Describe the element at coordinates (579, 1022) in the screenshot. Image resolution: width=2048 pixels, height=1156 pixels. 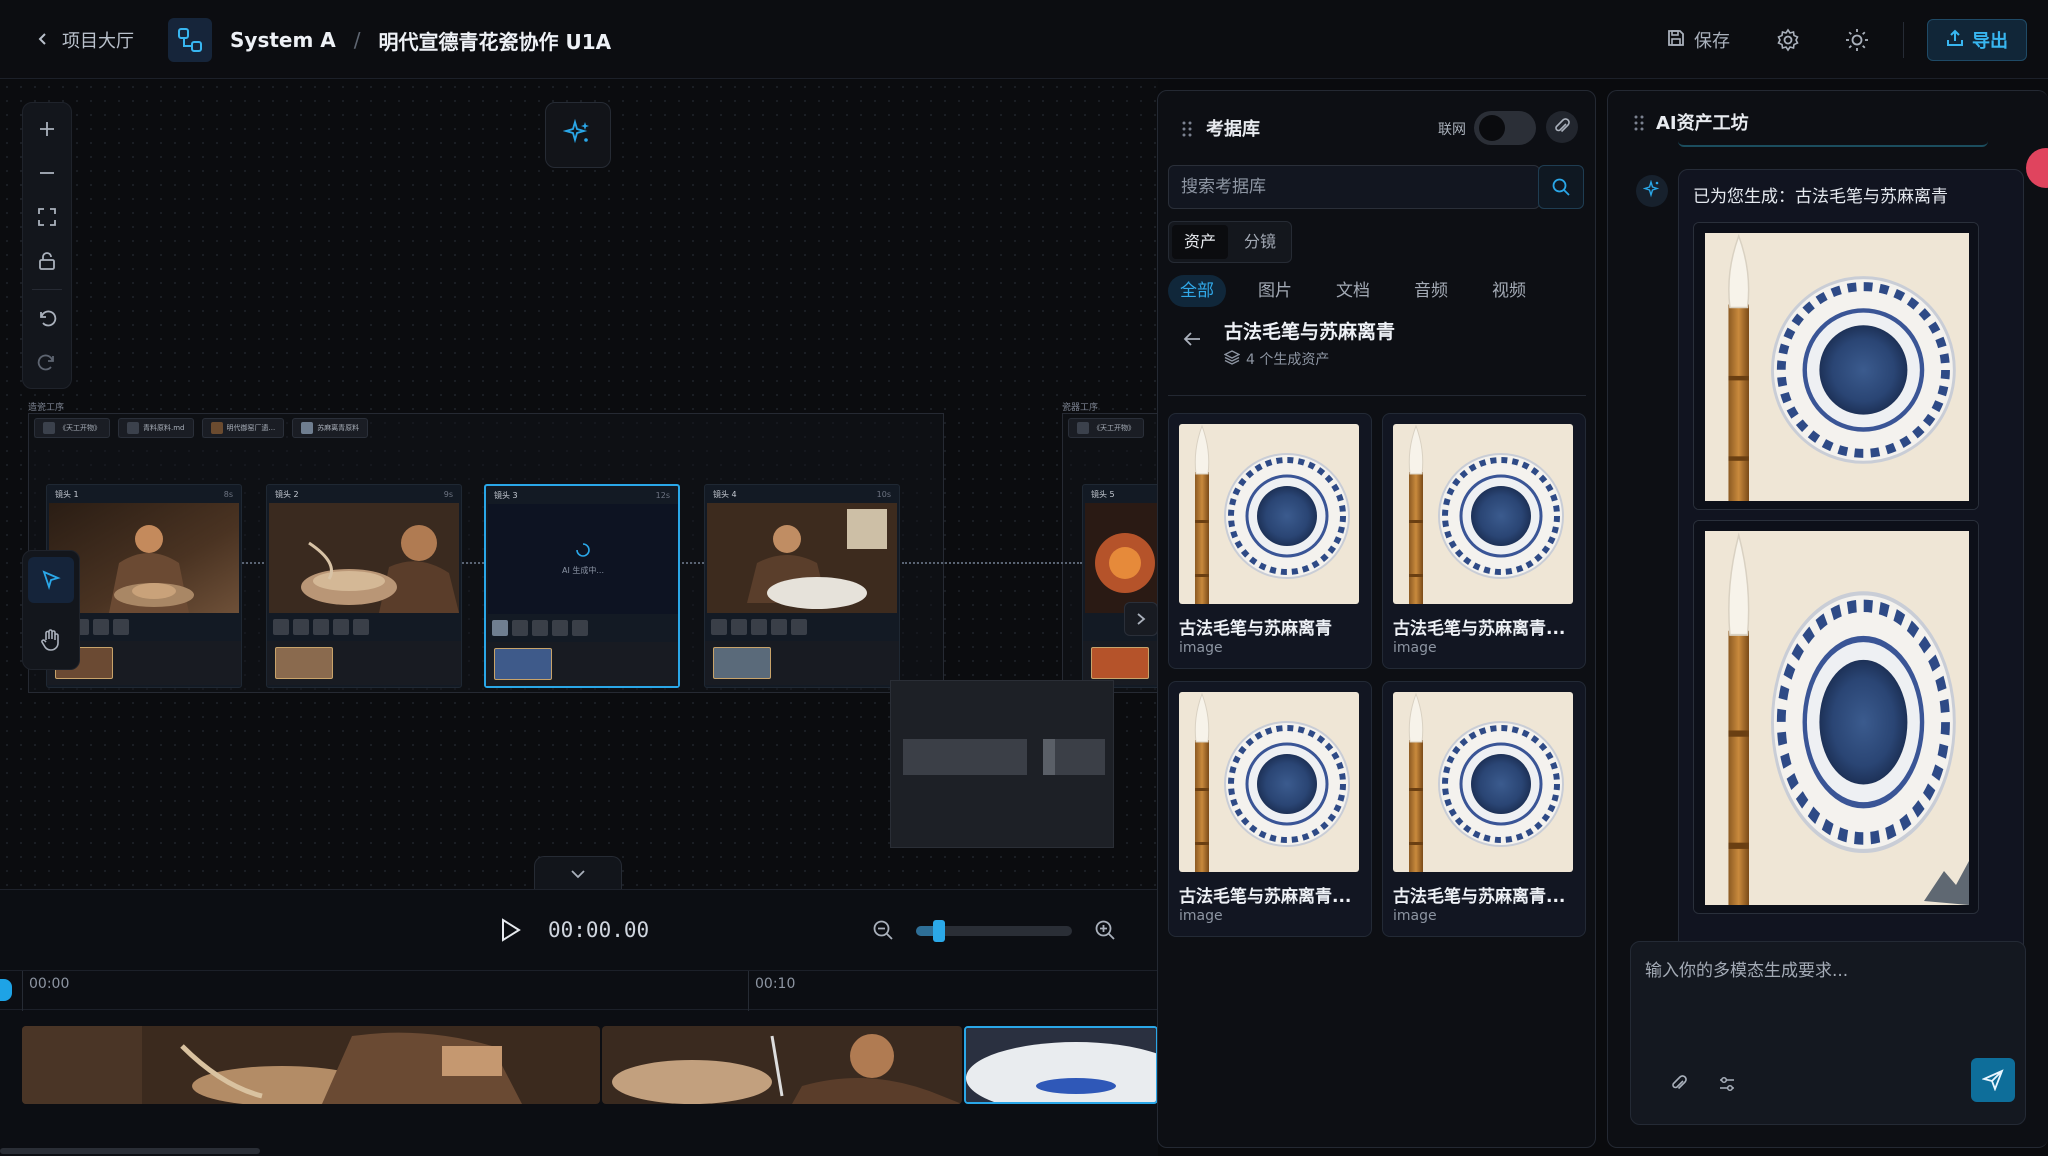
I see `timeline-panel: 00:00.00 00:00 00:10` at that location.